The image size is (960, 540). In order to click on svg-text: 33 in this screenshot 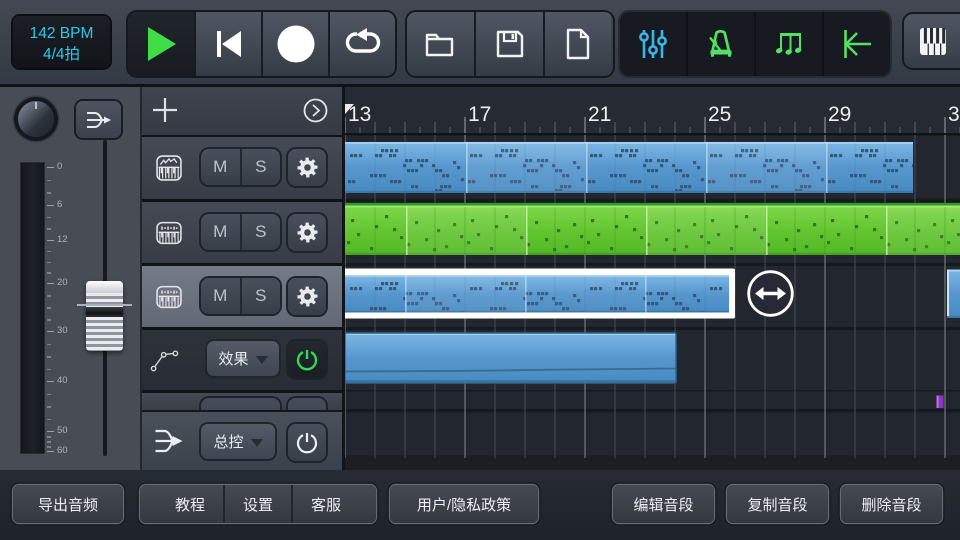, I will do `click(954, 114)`.